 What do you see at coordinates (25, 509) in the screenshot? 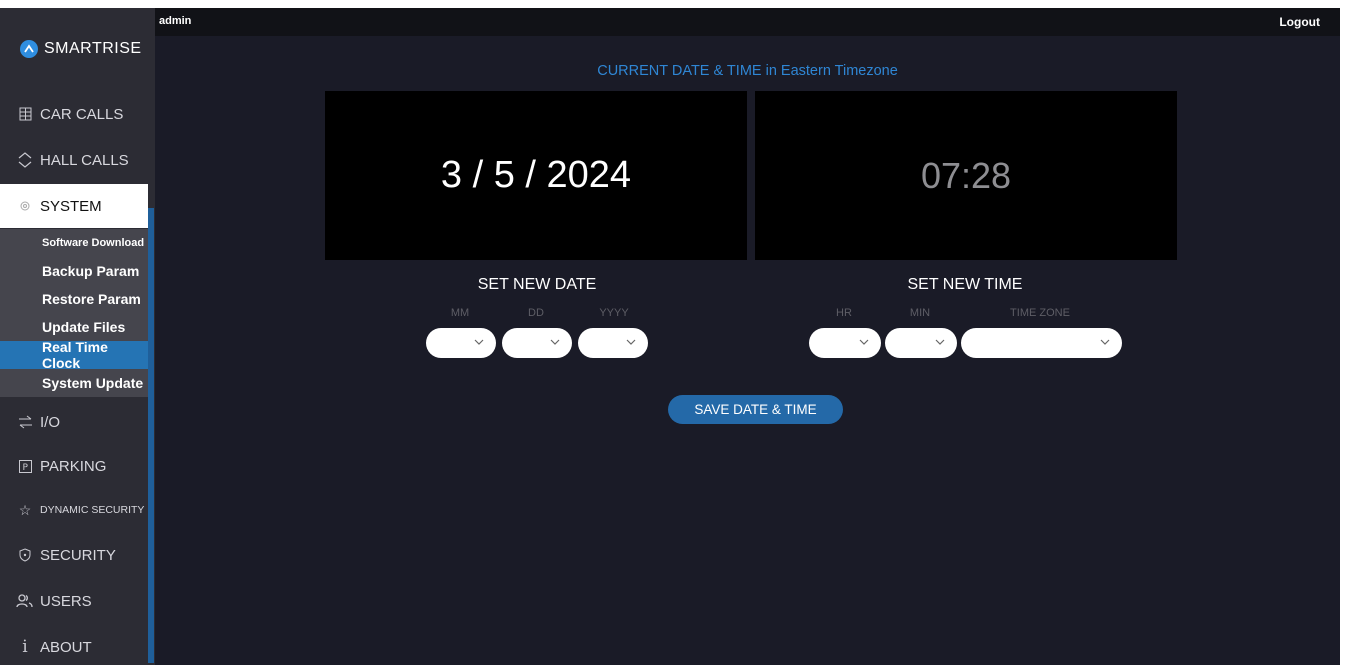
I see `star-icon: ☆` at bounding box center [25, 509].